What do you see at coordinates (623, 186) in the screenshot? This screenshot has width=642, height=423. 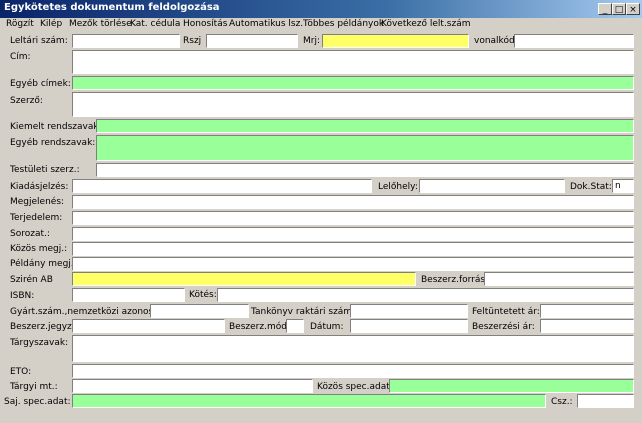 I see `dok-stat-field` at bounding box center [623, 186].